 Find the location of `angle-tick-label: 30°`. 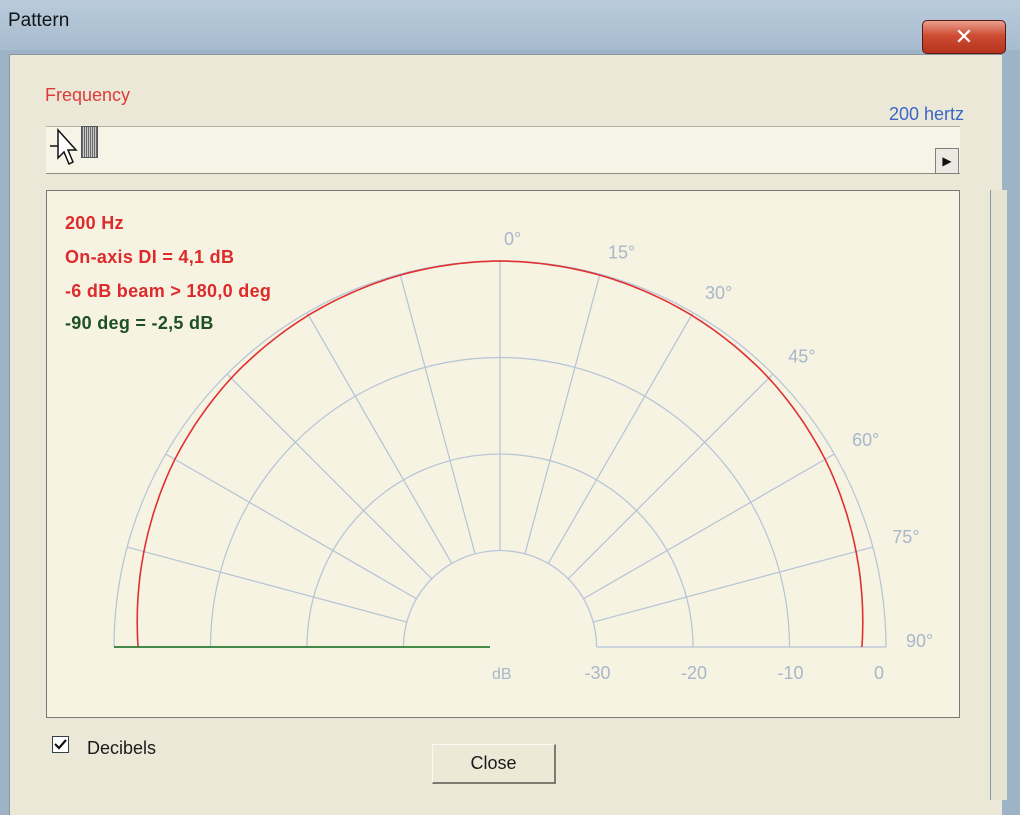

angle-tick-label: 30° is located at coordinates (718, 293).